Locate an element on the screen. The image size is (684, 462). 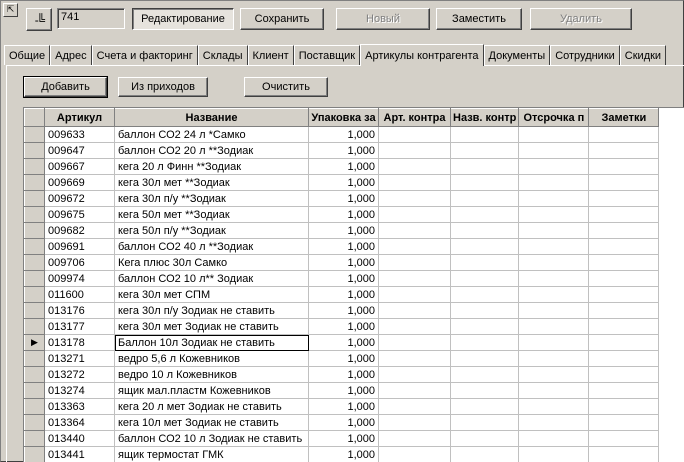
article-cell: 009672 is located at coordinates (79, 198).